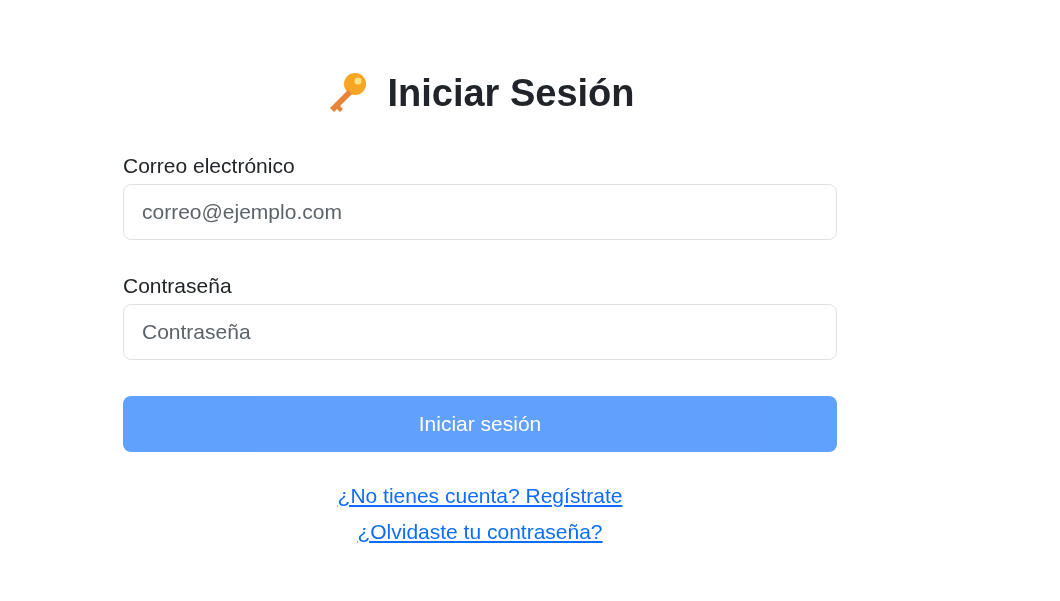  What do you see at coordinates (511, 93) in the screenshot?
I see `page-title: Iniciar Sesión` at bounding box center [511, 93].